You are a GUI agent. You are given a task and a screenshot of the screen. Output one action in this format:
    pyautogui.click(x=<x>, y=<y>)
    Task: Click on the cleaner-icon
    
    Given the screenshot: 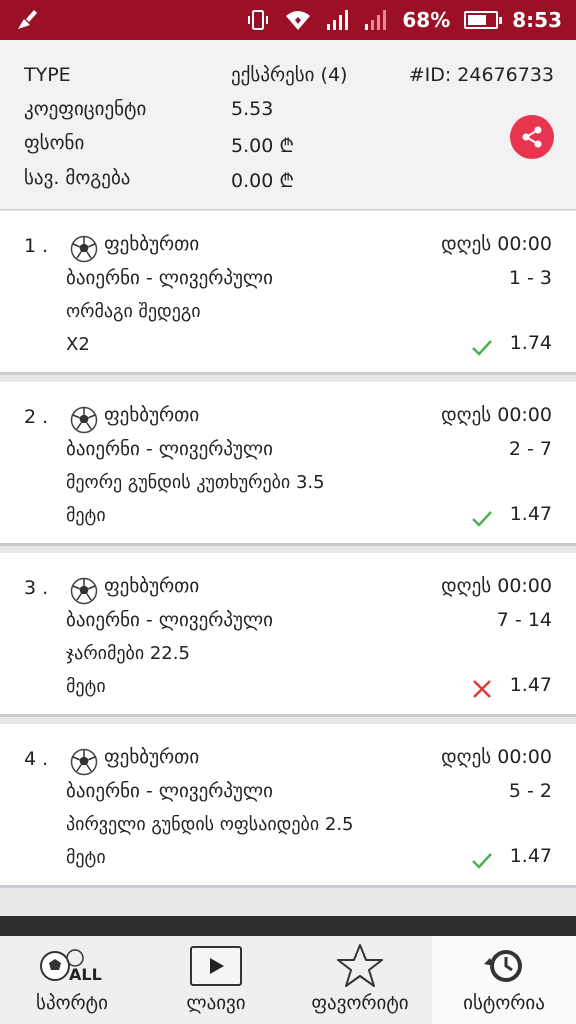 What is the action you would take?
    pyautogui.click(x=27, y=20)
    